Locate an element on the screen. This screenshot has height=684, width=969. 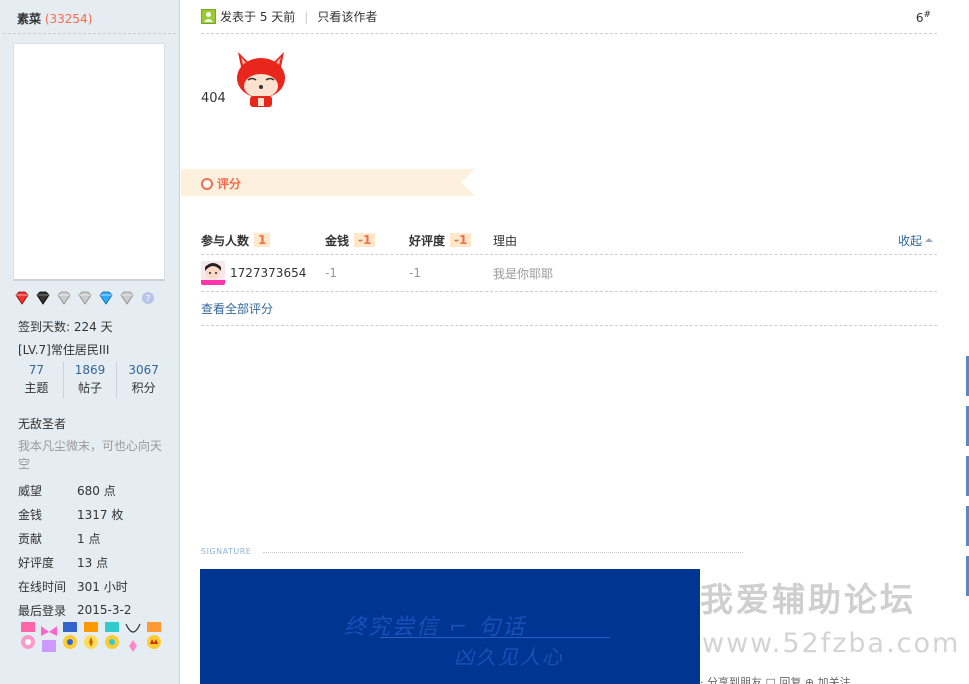
checkin-days: 签到天数: 224 天 is located at coordinates (65, 327).